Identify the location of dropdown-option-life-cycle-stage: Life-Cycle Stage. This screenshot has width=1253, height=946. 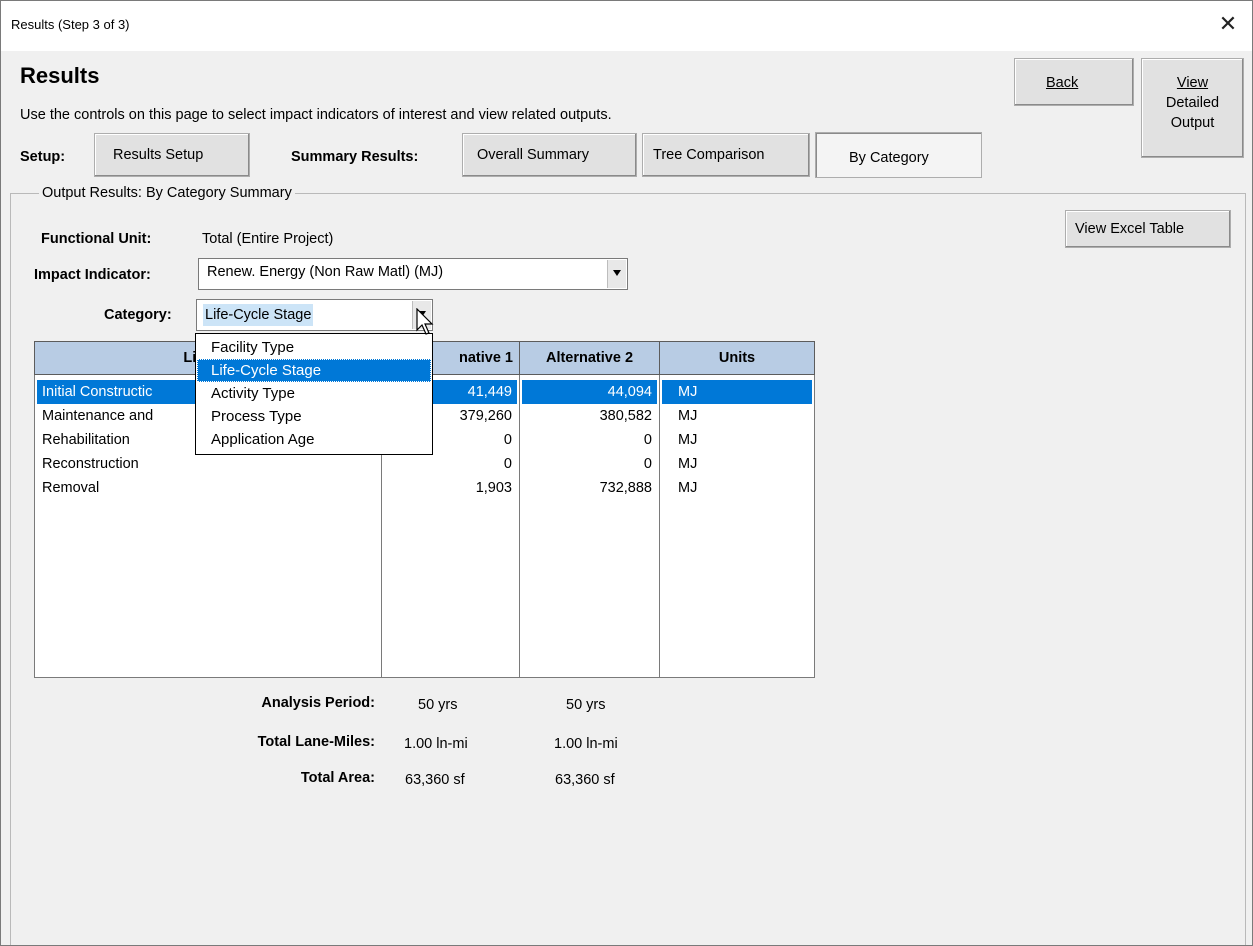
(314, 370).